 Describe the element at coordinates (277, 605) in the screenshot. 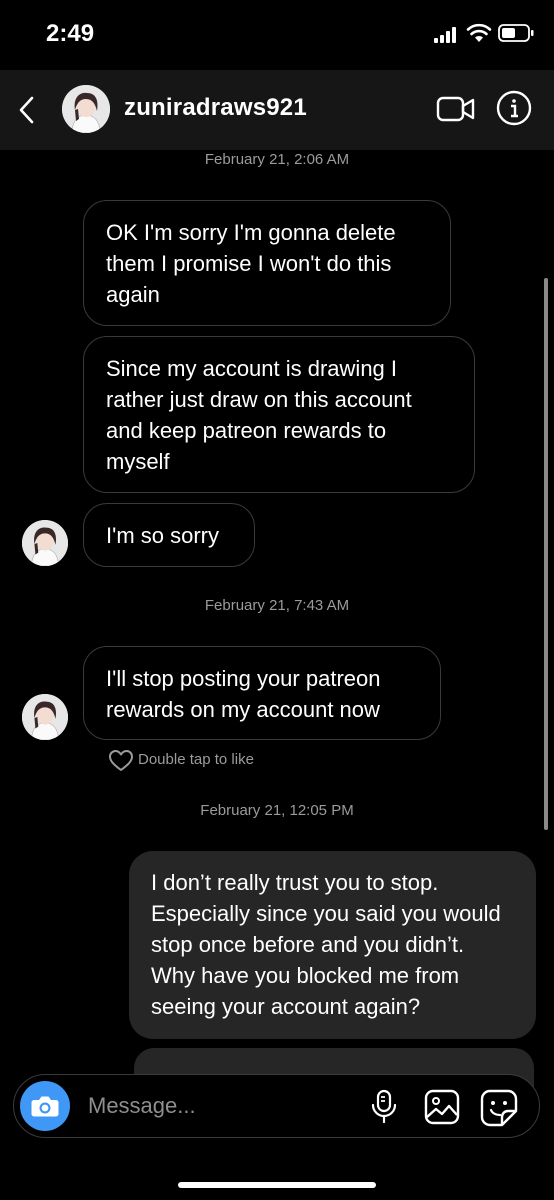

I see `timestamp: February 21, 7:43 AM` at that location.